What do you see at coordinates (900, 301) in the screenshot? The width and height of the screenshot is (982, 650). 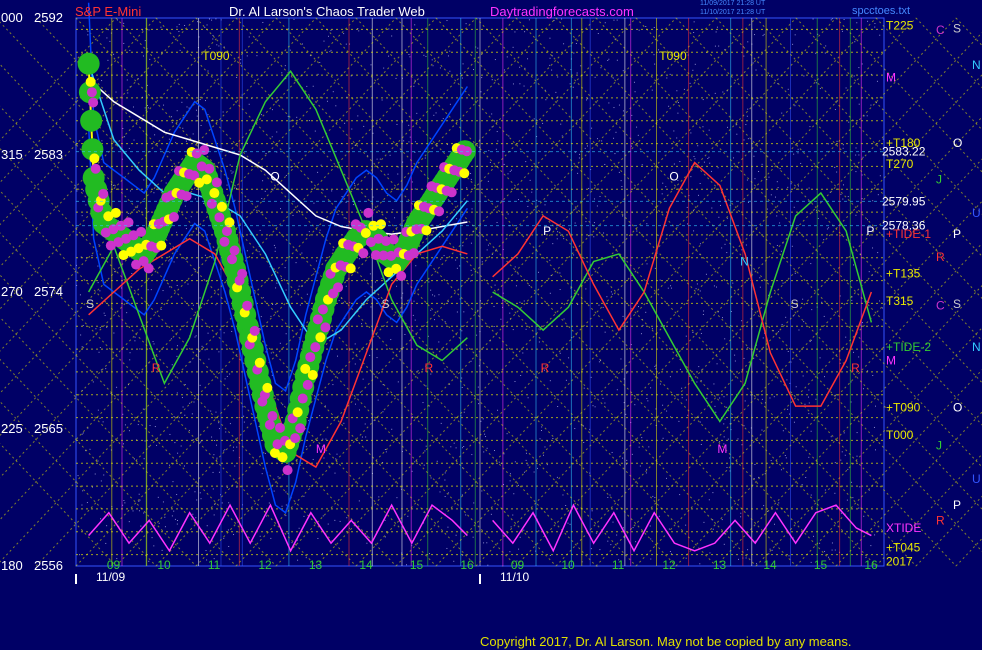 I see `right-label: T315` at bounding box center [900, 301].